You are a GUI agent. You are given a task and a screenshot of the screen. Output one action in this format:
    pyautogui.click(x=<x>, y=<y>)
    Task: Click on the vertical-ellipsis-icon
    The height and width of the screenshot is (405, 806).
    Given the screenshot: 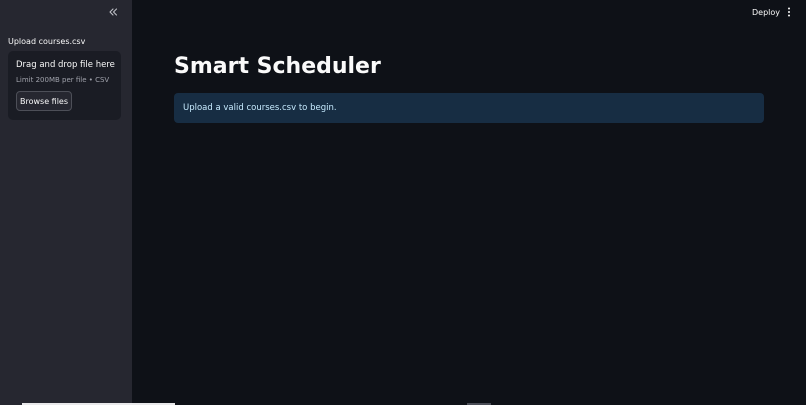 What is the action you would take?
    pyautogui.click(x=789, y=12)
    